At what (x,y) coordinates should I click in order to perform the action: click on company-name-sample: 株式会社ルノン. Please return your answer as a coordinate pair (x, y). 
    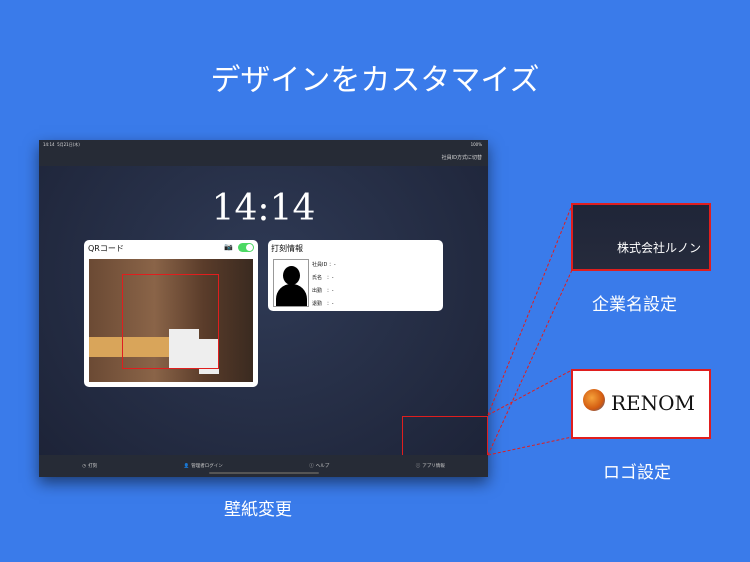
    Looking at the image, I should click on (658, 248).